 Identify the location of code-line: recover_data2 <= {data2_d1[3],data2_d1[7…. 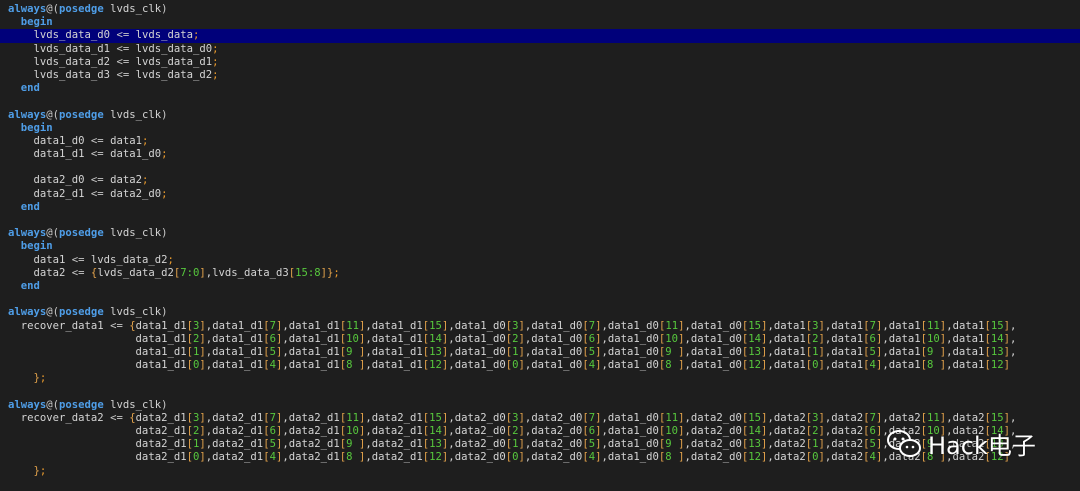
(540, 418).